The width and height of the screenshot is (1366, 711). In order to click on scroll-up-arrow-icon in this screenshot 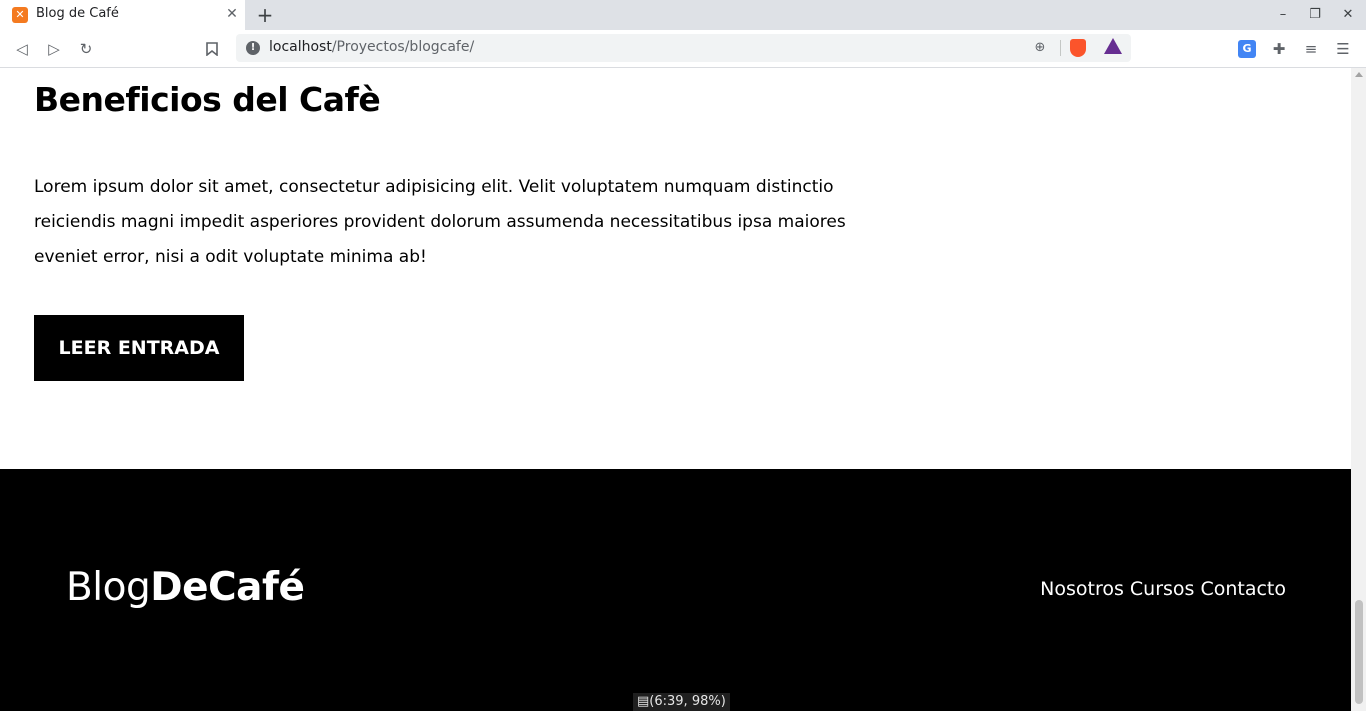, I will do `click(1359, 74)`.